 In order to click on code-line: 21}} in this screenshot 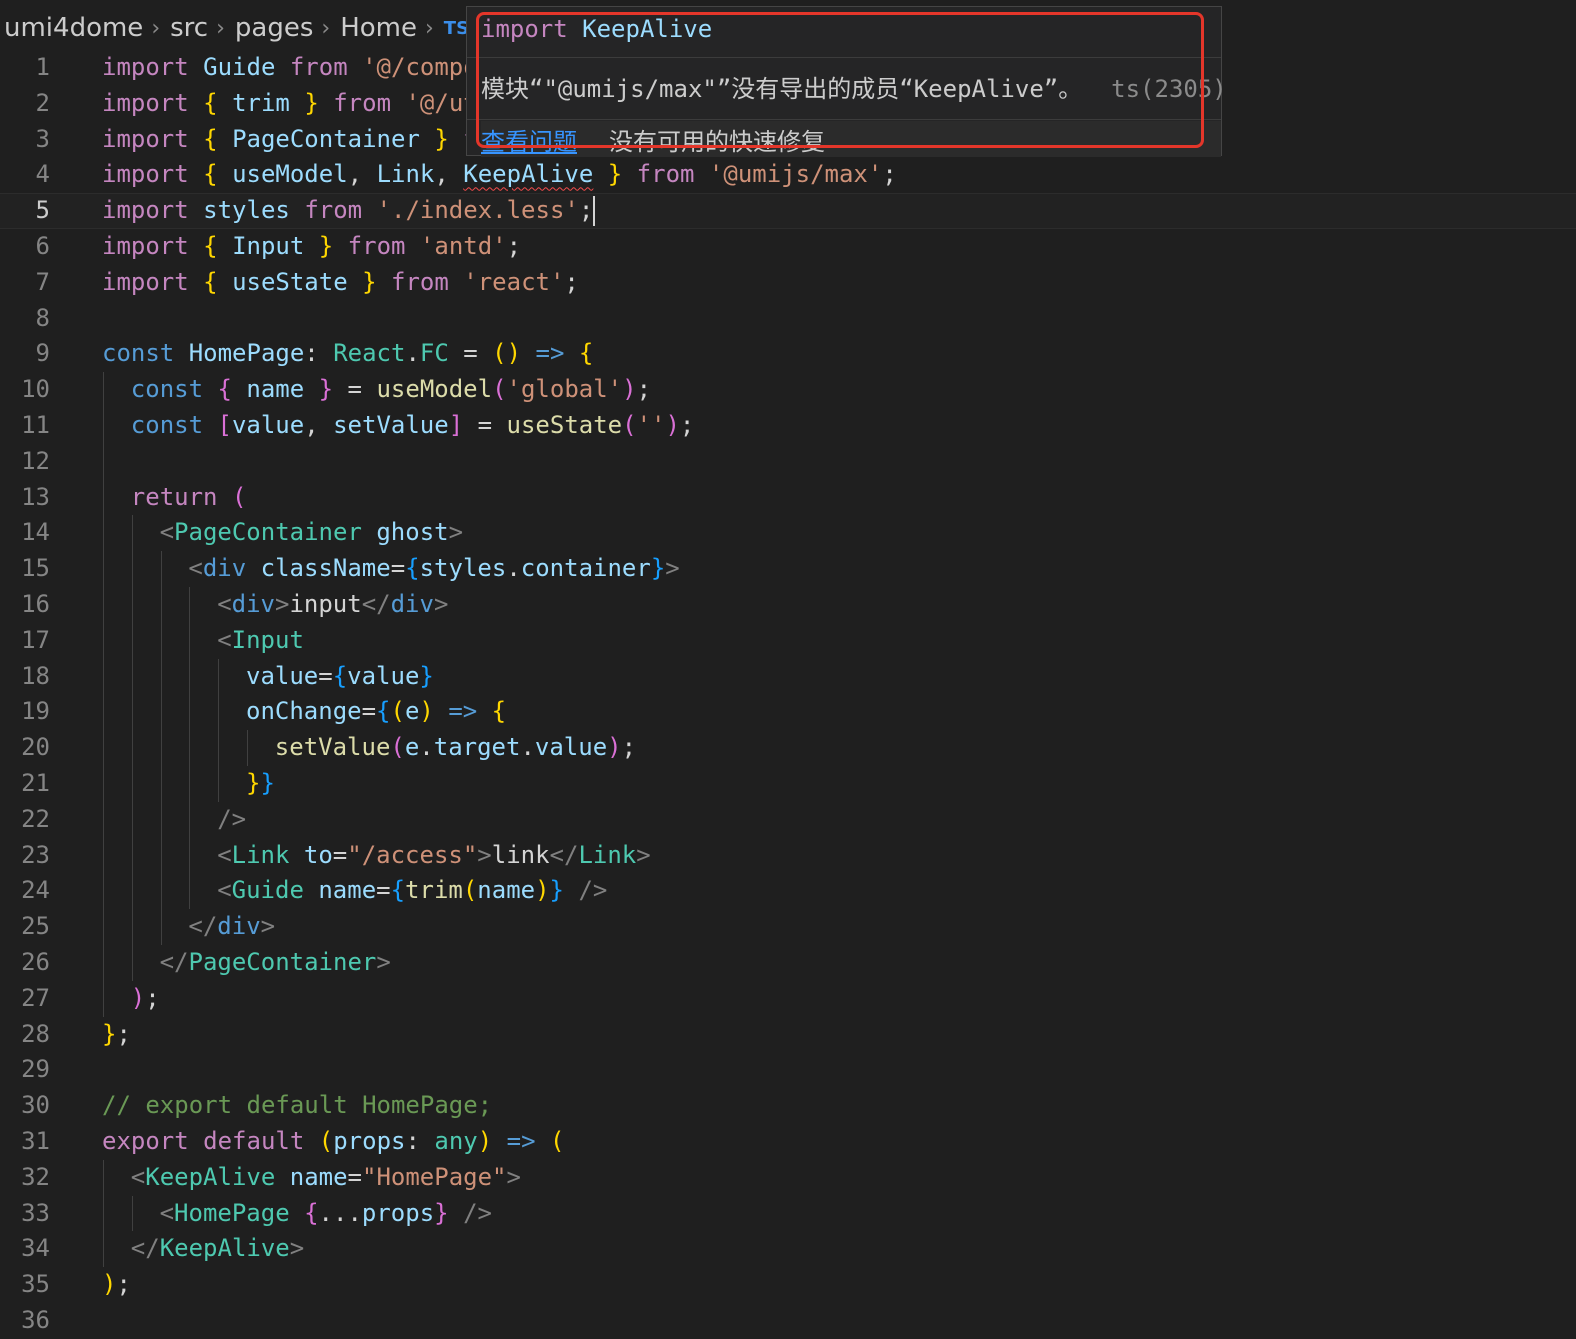, I will do `click(788, 783)`.